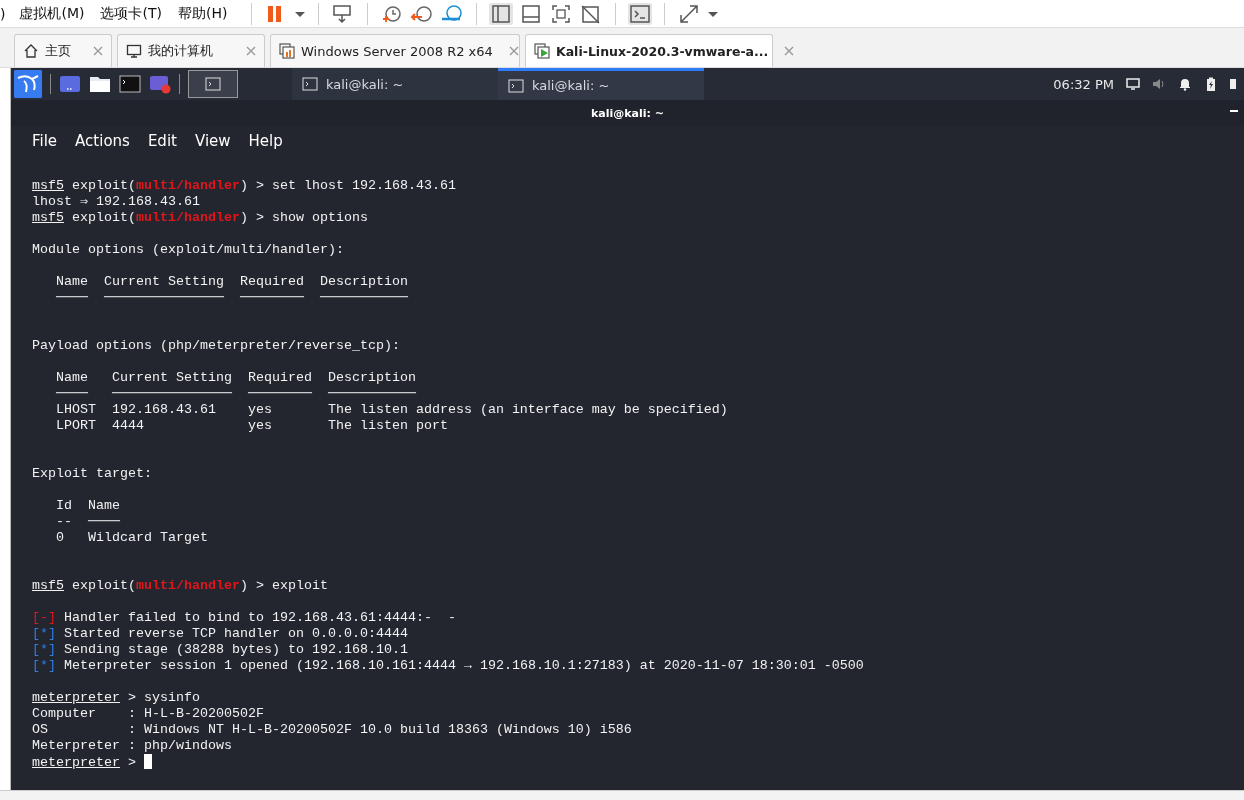  What do you see at coordinates (1083, 84) in the screenshot?
I see `clock: 06:32 PM` at bounding box center [1083, 84].